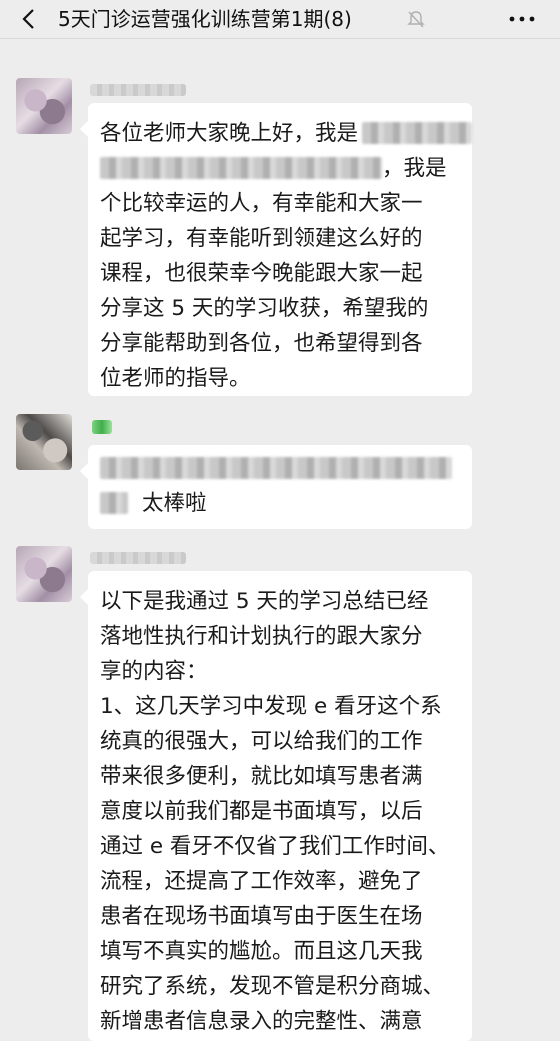  What do you see at coordinates (261, 273) in the screenshot?
I see `message-text-line: 课程，也很荣幸今晚能跟大家一起` at bounding box center [261, 273].